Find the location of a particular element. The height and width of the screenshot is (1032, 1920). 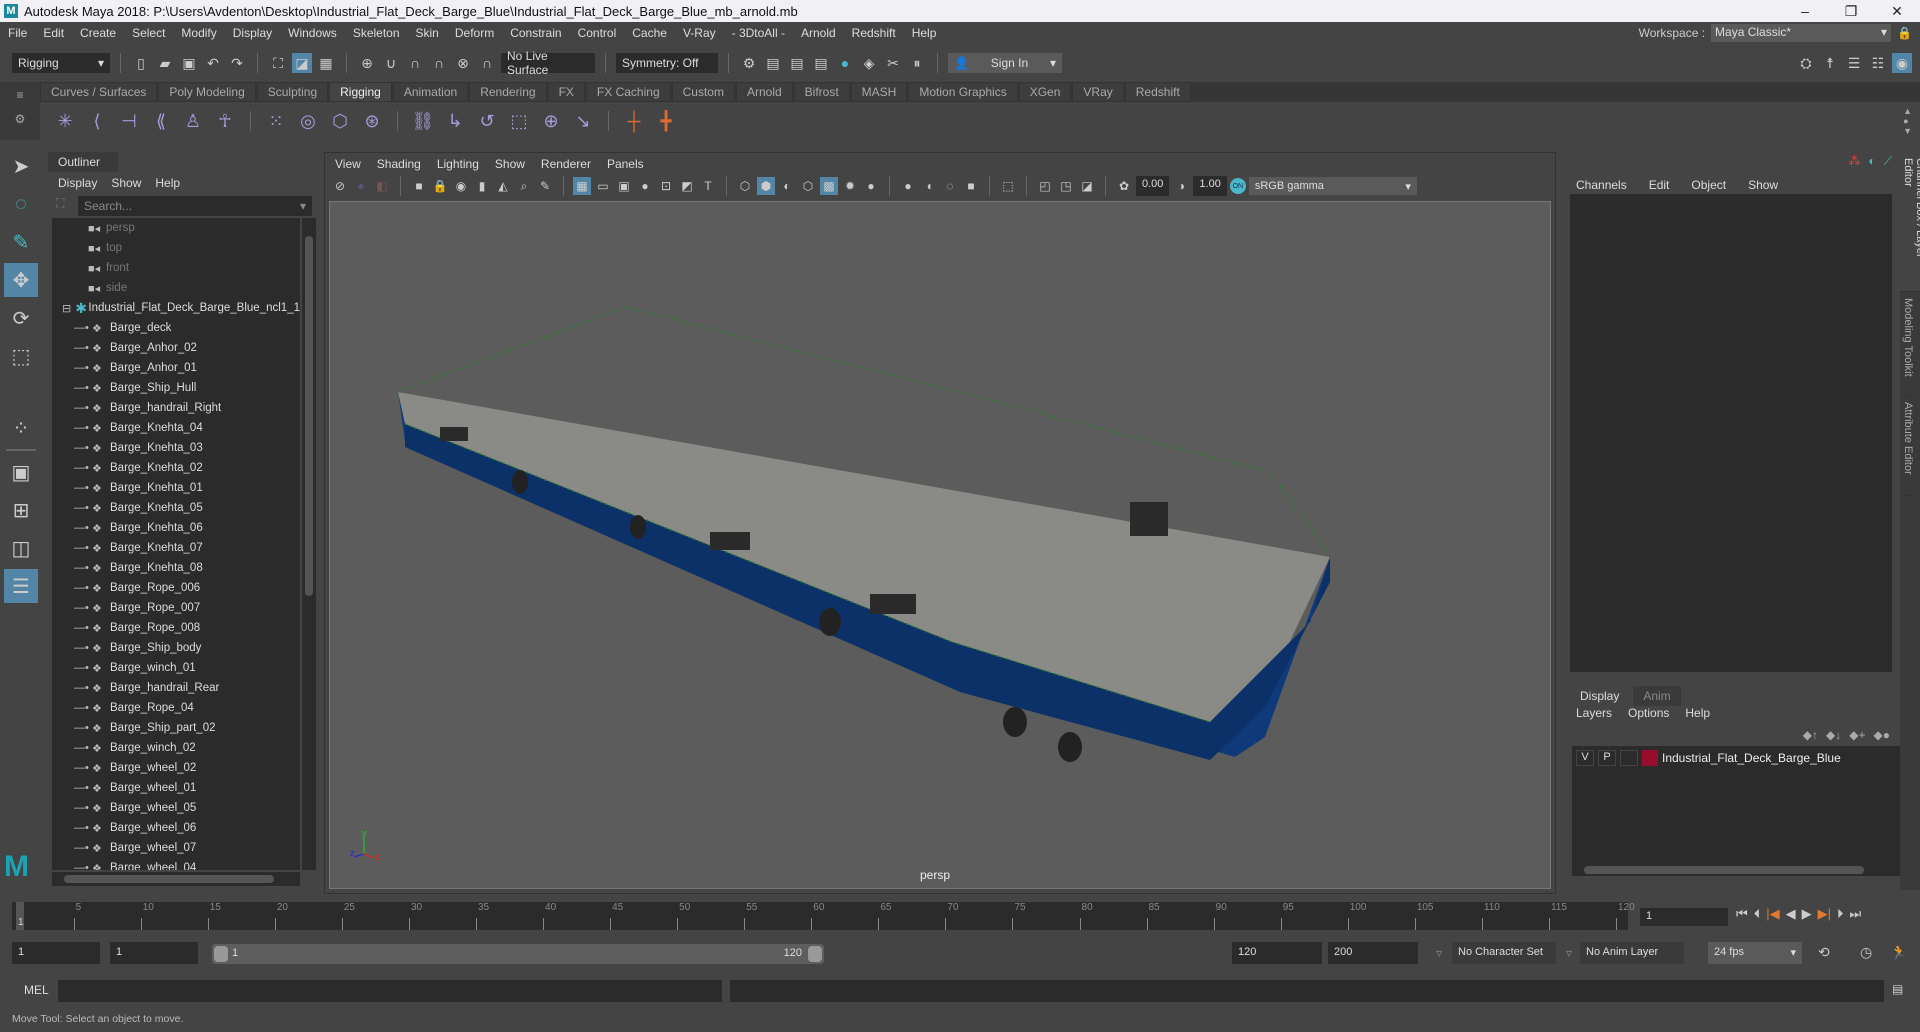

range-start-handle is located at coordinates (221, 954).